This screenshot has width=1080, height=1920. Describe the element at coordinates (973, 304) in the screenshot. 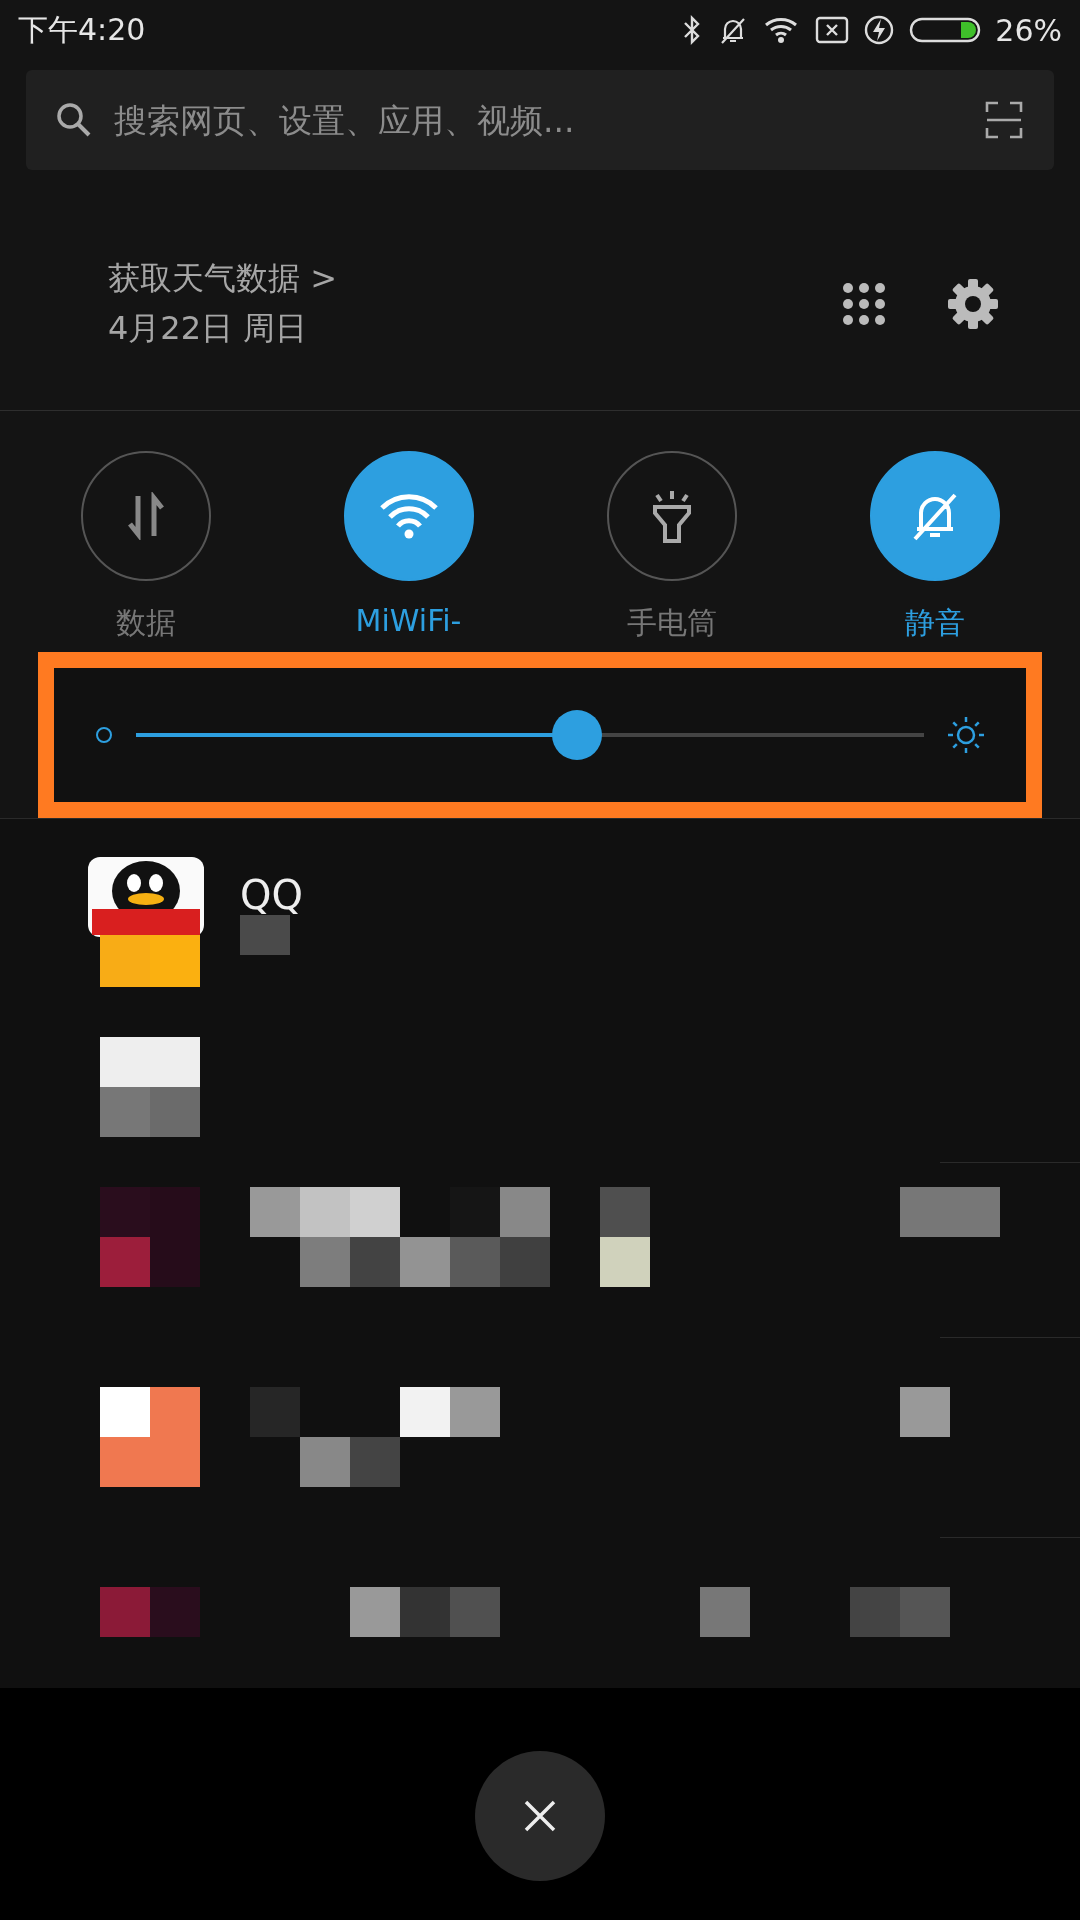

I see `settings-icon` at that location.